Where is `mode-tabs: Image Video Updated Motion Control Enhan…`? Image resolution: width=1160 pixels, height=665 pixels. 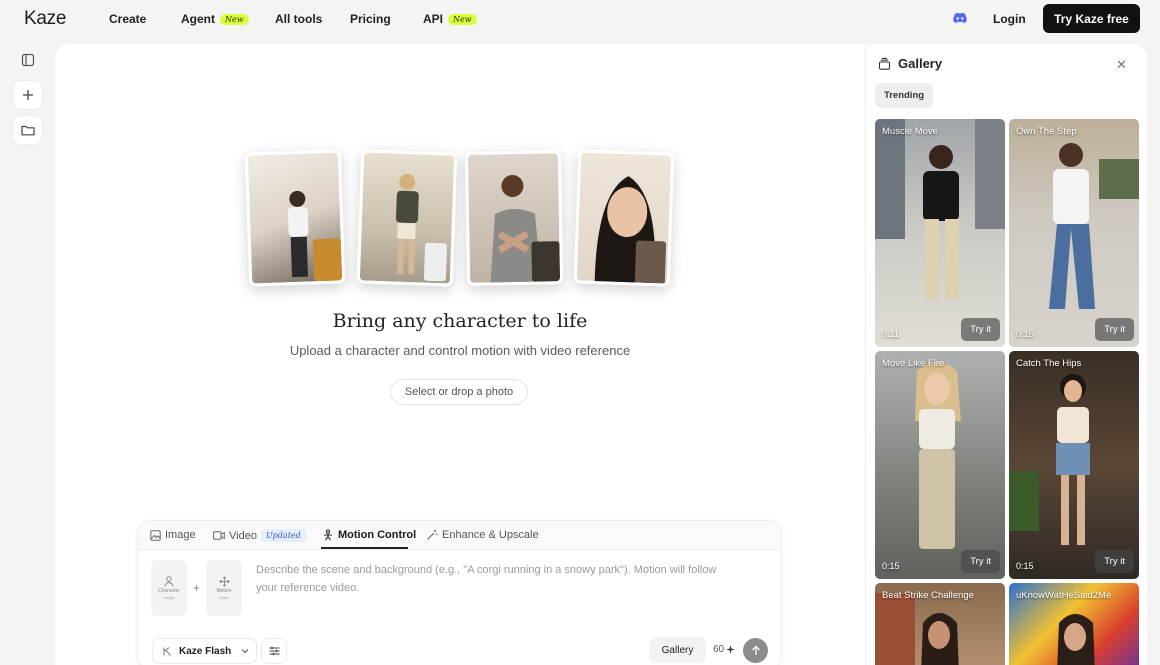 mode-tabs: Image Video Updated Motion Control Enhan… is located at coordinates (459, 535).